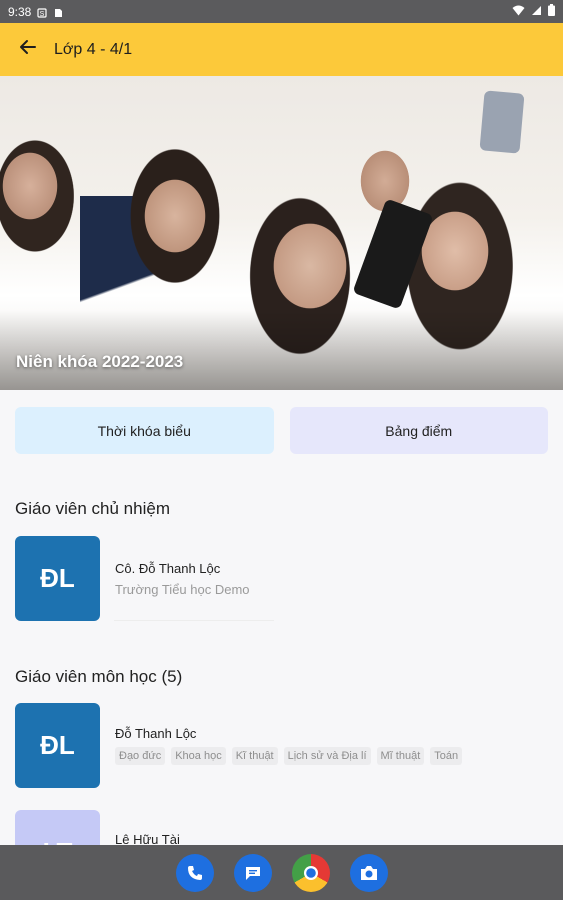 The width and height of the screenshot is (563, 900). What do you see at coordinates (281, 430) in the screenshot?
I see `action-buttons: Thời khóa biểu Bảng điểm` at bounding box center [281, 430].